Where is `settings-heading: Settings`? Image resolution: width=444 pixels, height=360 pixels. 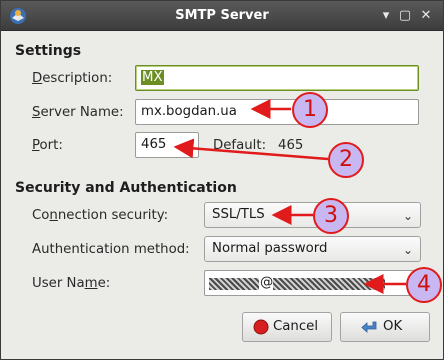 settings-heading: Settings is located at coordinates (48, 51).